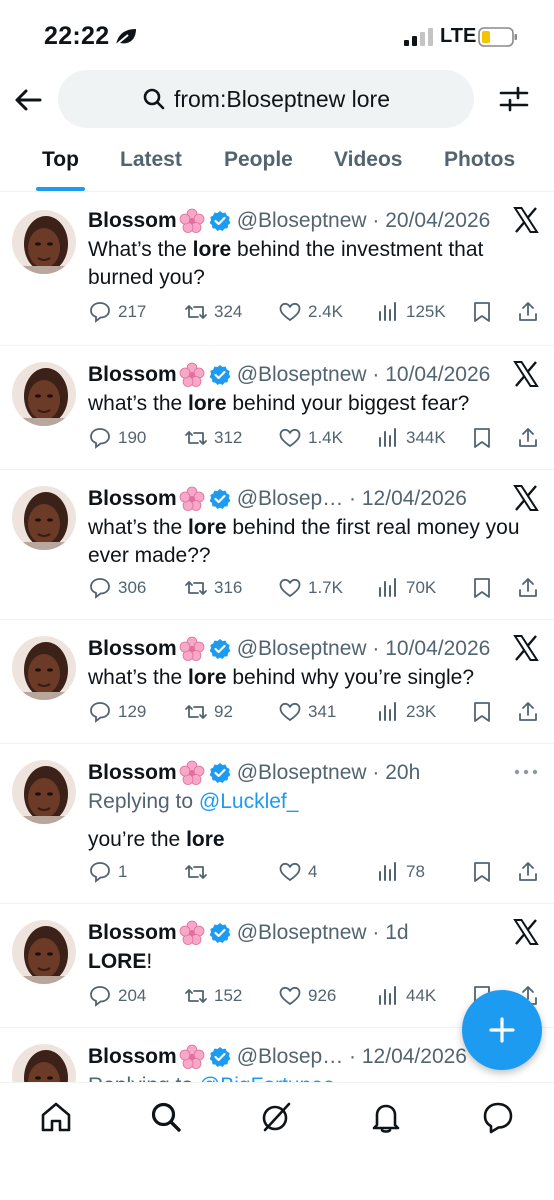 Image resolution: width=554 pixels, height=1200 pixels. I want to click on repost-button: 92, so click(208, 712).